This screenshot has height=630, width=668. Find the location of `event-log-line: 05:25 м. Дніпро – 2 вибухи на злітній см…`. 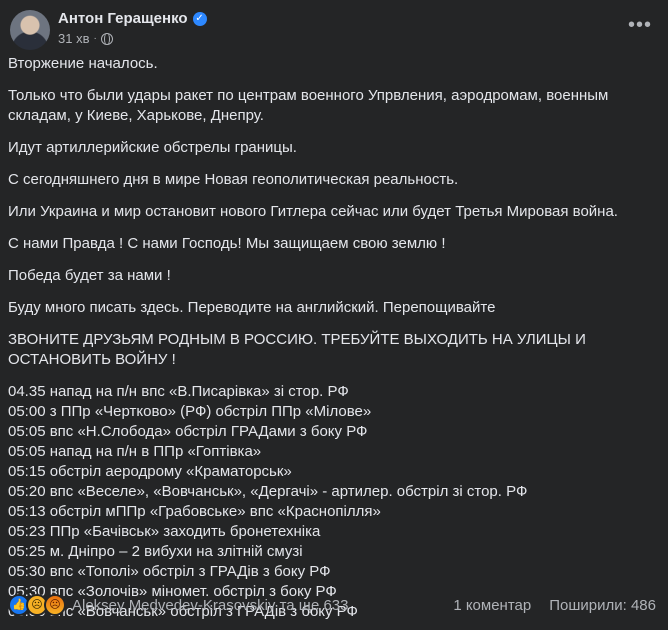

event-log-line: 05:25 м. Дніпро – 2 вибухи на злітній см… is located at coordinates (155, 551).